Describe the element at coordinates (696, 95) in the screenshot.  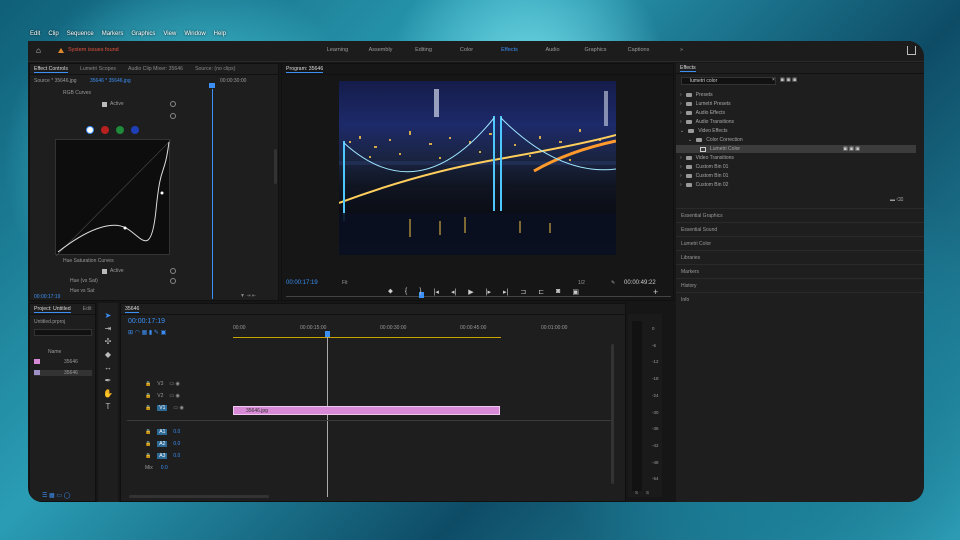
I see `tree-presets: › Presets` at that location.